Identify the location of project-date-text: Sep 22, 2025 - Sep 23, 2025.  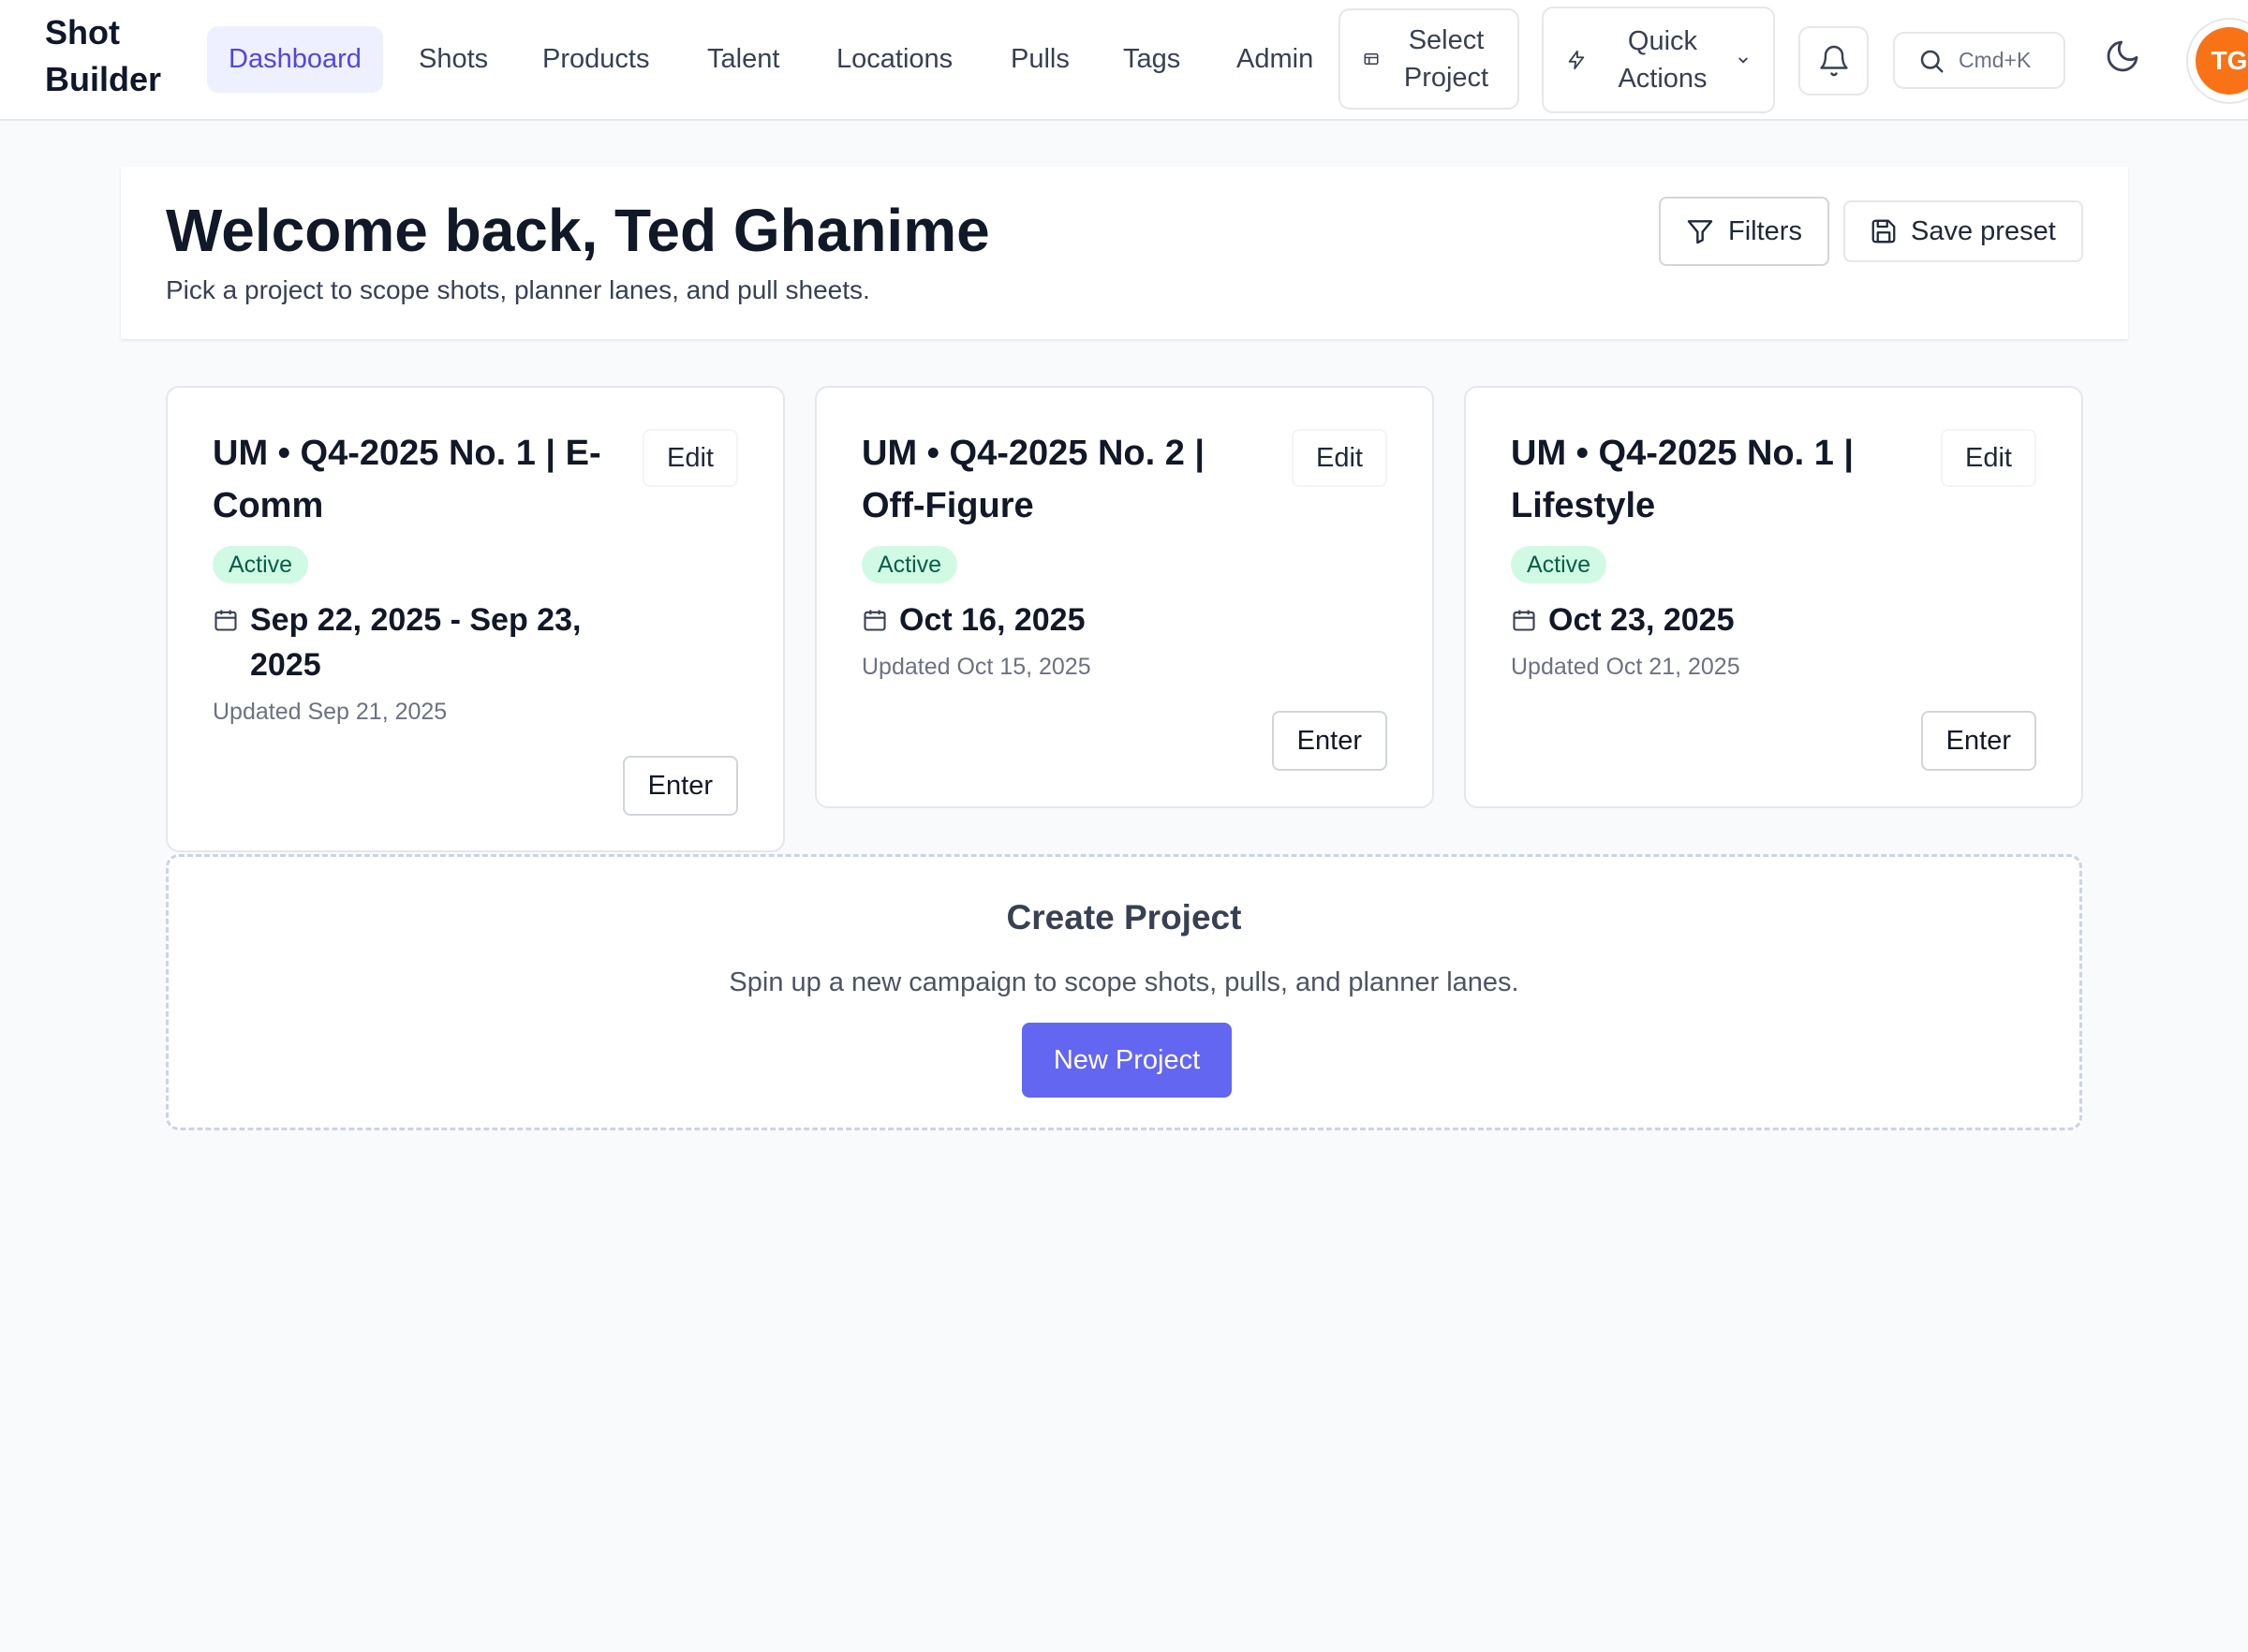
(416, 642).